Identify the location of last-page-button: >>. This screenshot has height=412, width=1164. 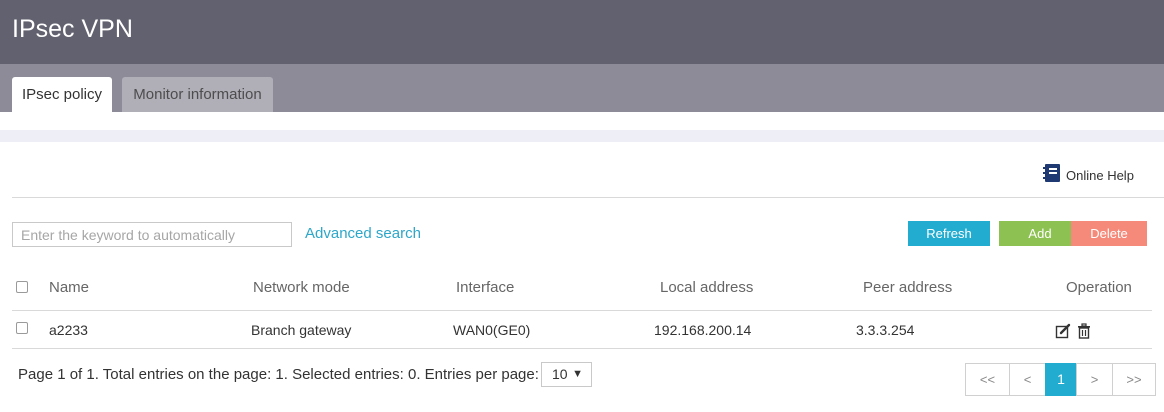
(1134, 379).